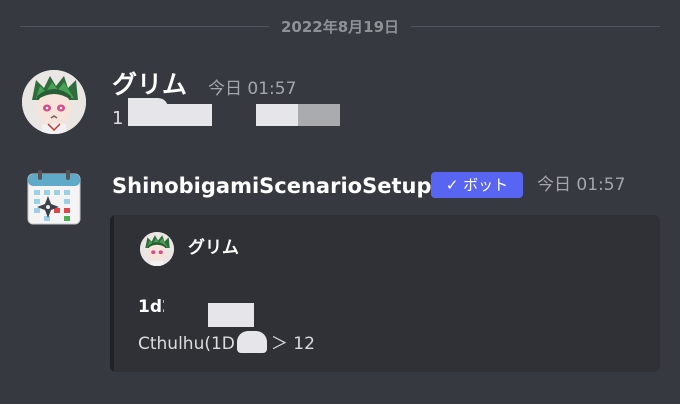  I want to click on message1-timestamp: 今日 01:57, so click(252, 89).